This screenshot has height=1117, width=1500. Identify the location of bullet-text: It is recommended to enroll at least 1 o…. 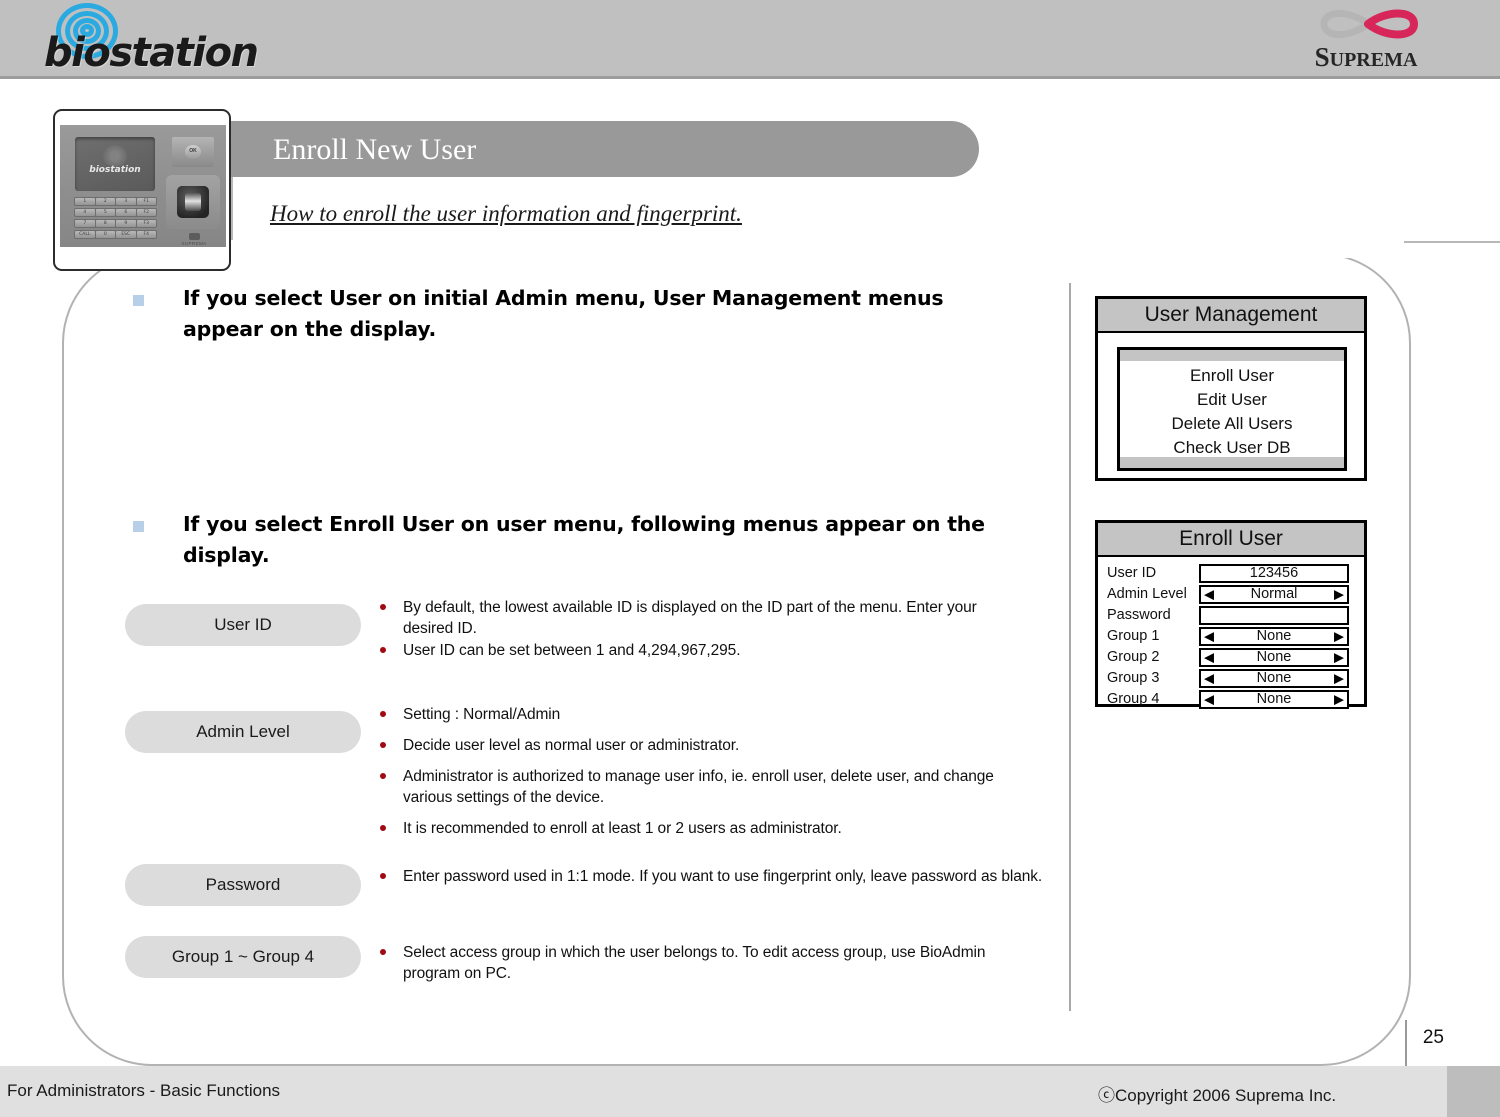
(622, 828).